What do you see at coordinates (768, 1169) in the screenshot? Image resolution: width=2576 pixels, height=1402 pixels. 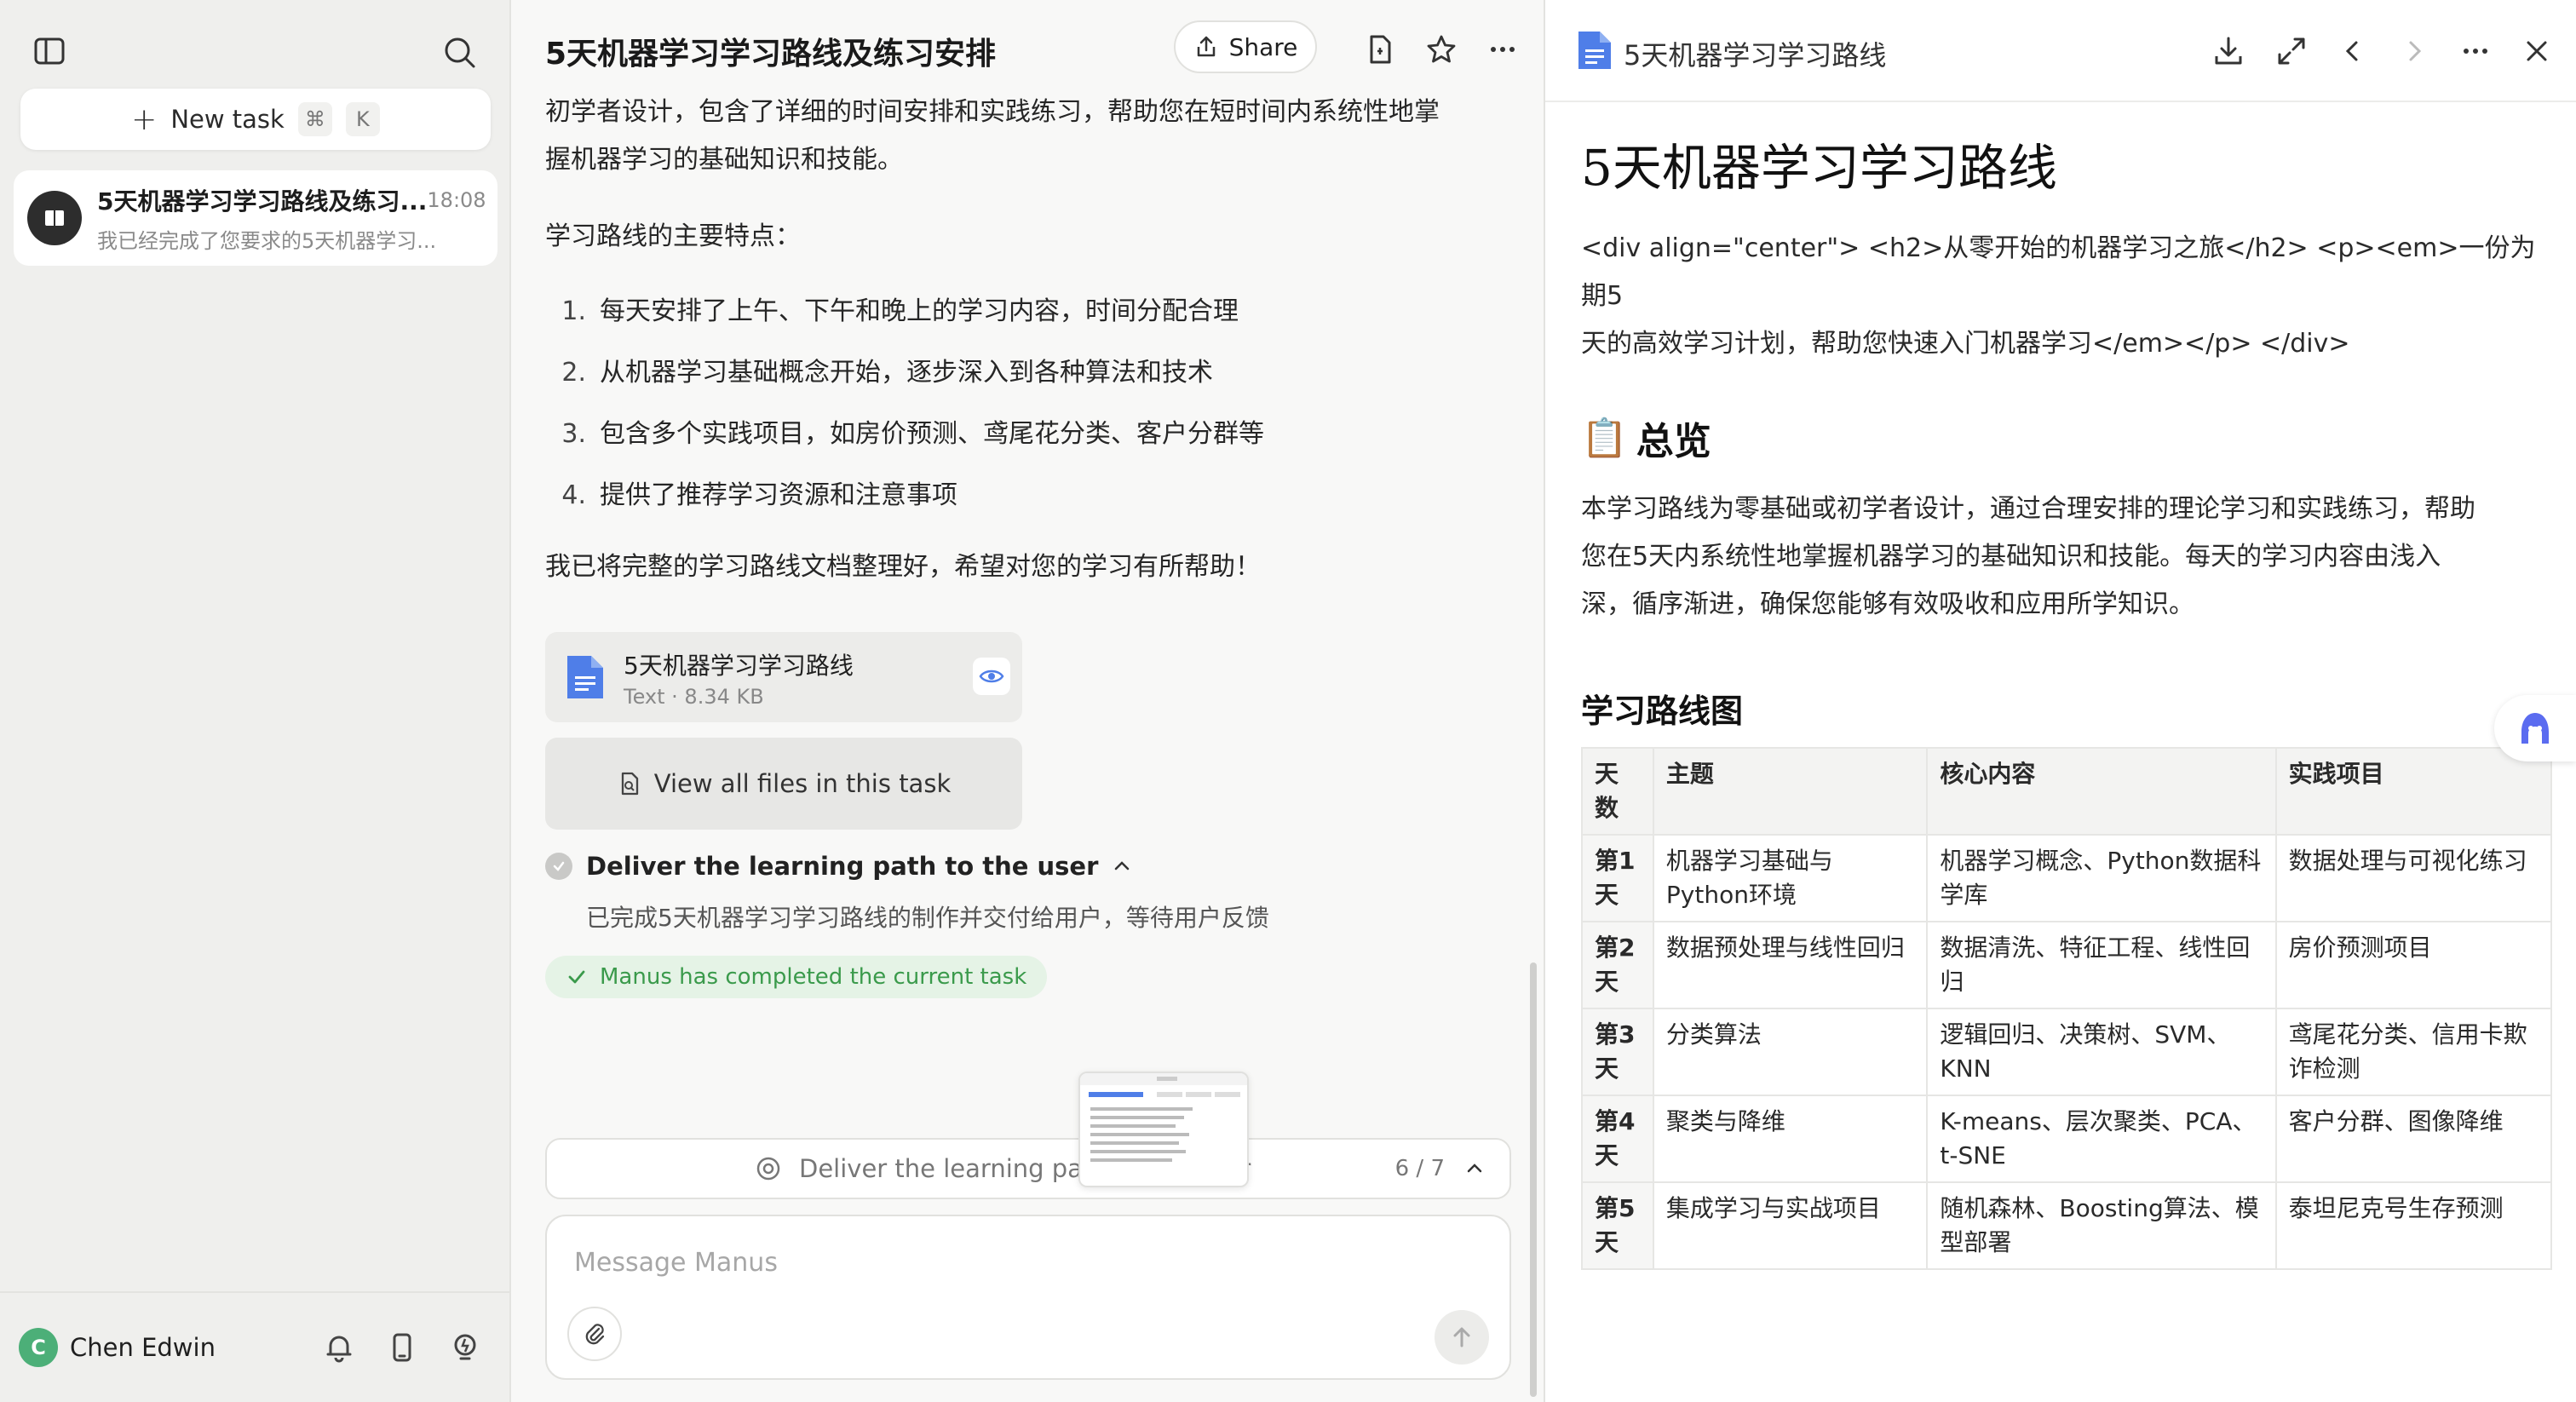 I see `progress-status-icon` at bounding box center [768, 1169].